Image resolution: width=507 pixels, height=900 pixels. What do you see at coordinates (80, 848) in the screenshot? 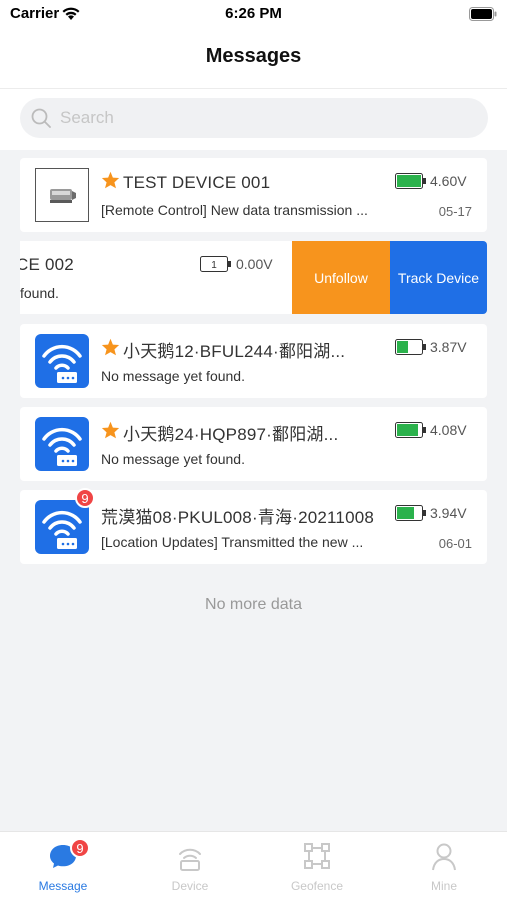
I see `tab-message-badge: 9` at bounding box center [80, 848].